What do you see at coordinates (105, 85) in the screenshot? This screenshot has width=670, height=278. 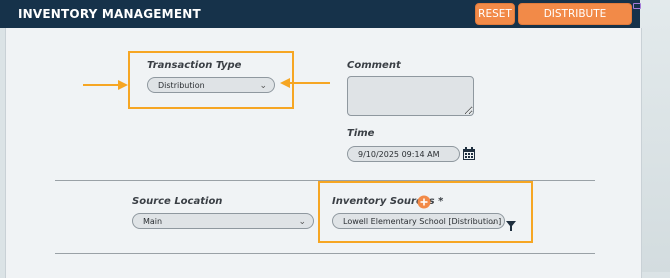 I see `arrow-right-icon` at bounding box center [105, 85].